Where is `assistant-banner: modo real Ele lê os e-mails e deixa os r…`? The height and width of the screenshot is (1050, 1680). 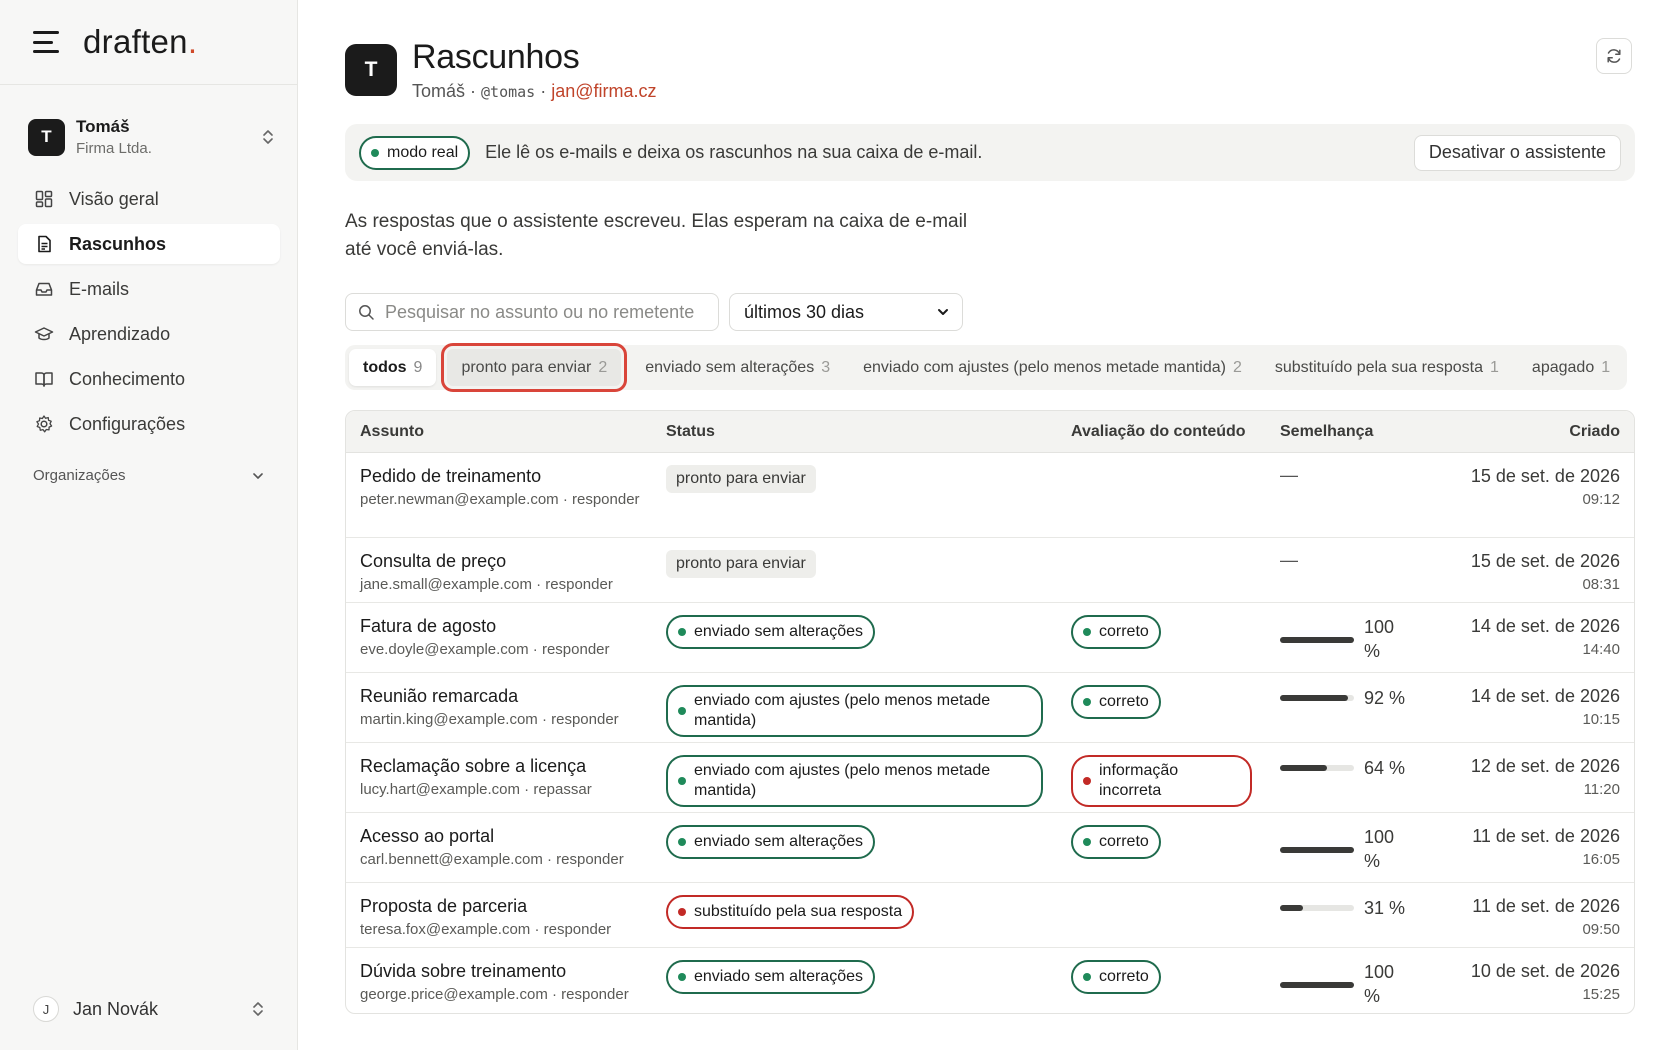
assistant-banner: modo real Ele lê os e-mails e deixa os r… is located at coordinates (990, 152).